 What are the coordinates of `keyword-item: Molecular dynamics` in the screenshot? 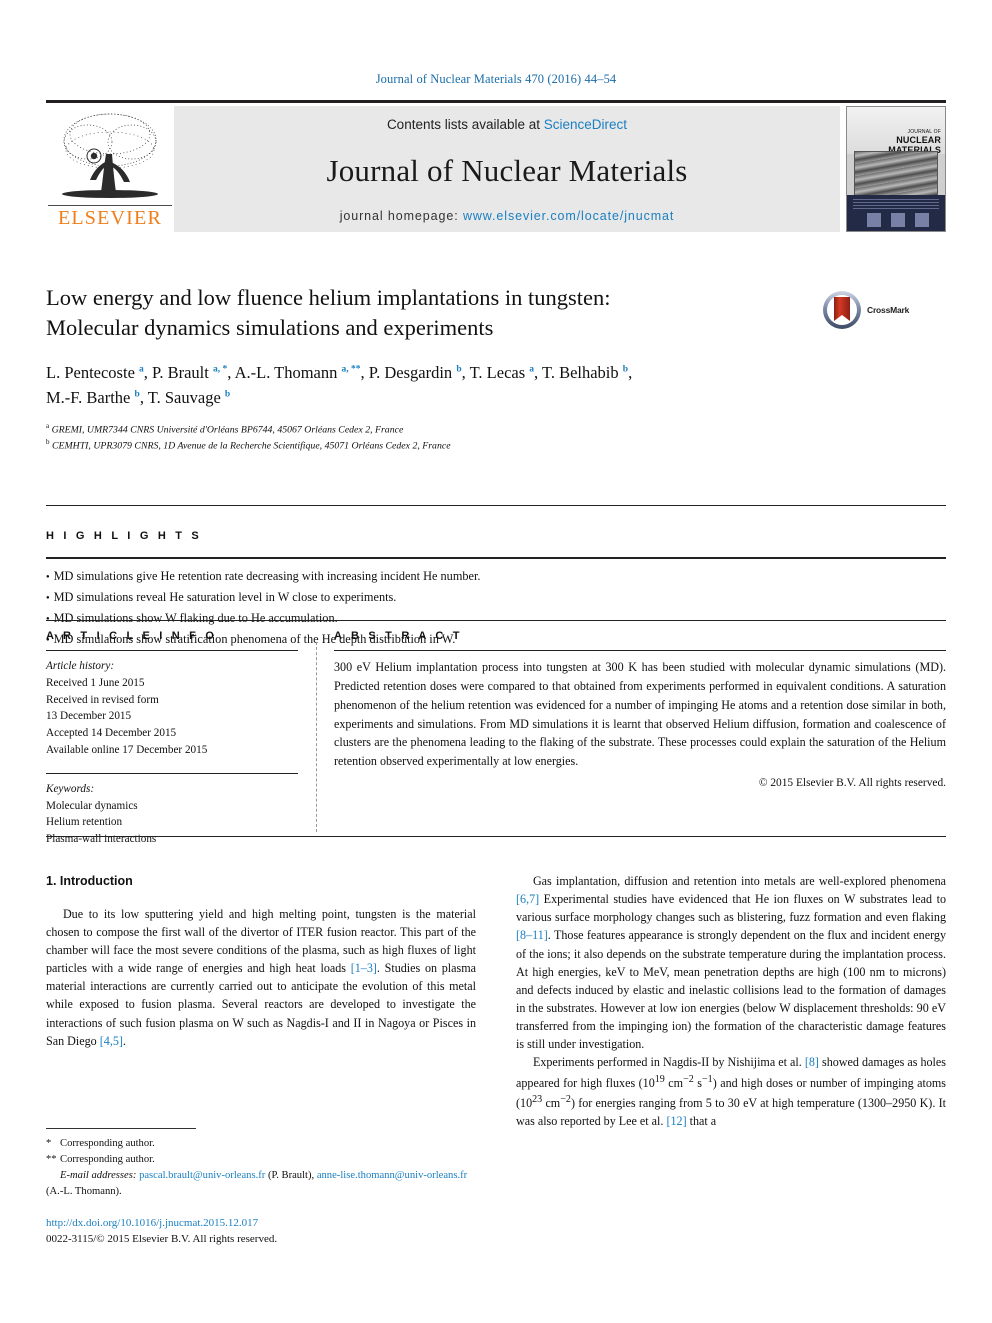 It's located at (92, 805).